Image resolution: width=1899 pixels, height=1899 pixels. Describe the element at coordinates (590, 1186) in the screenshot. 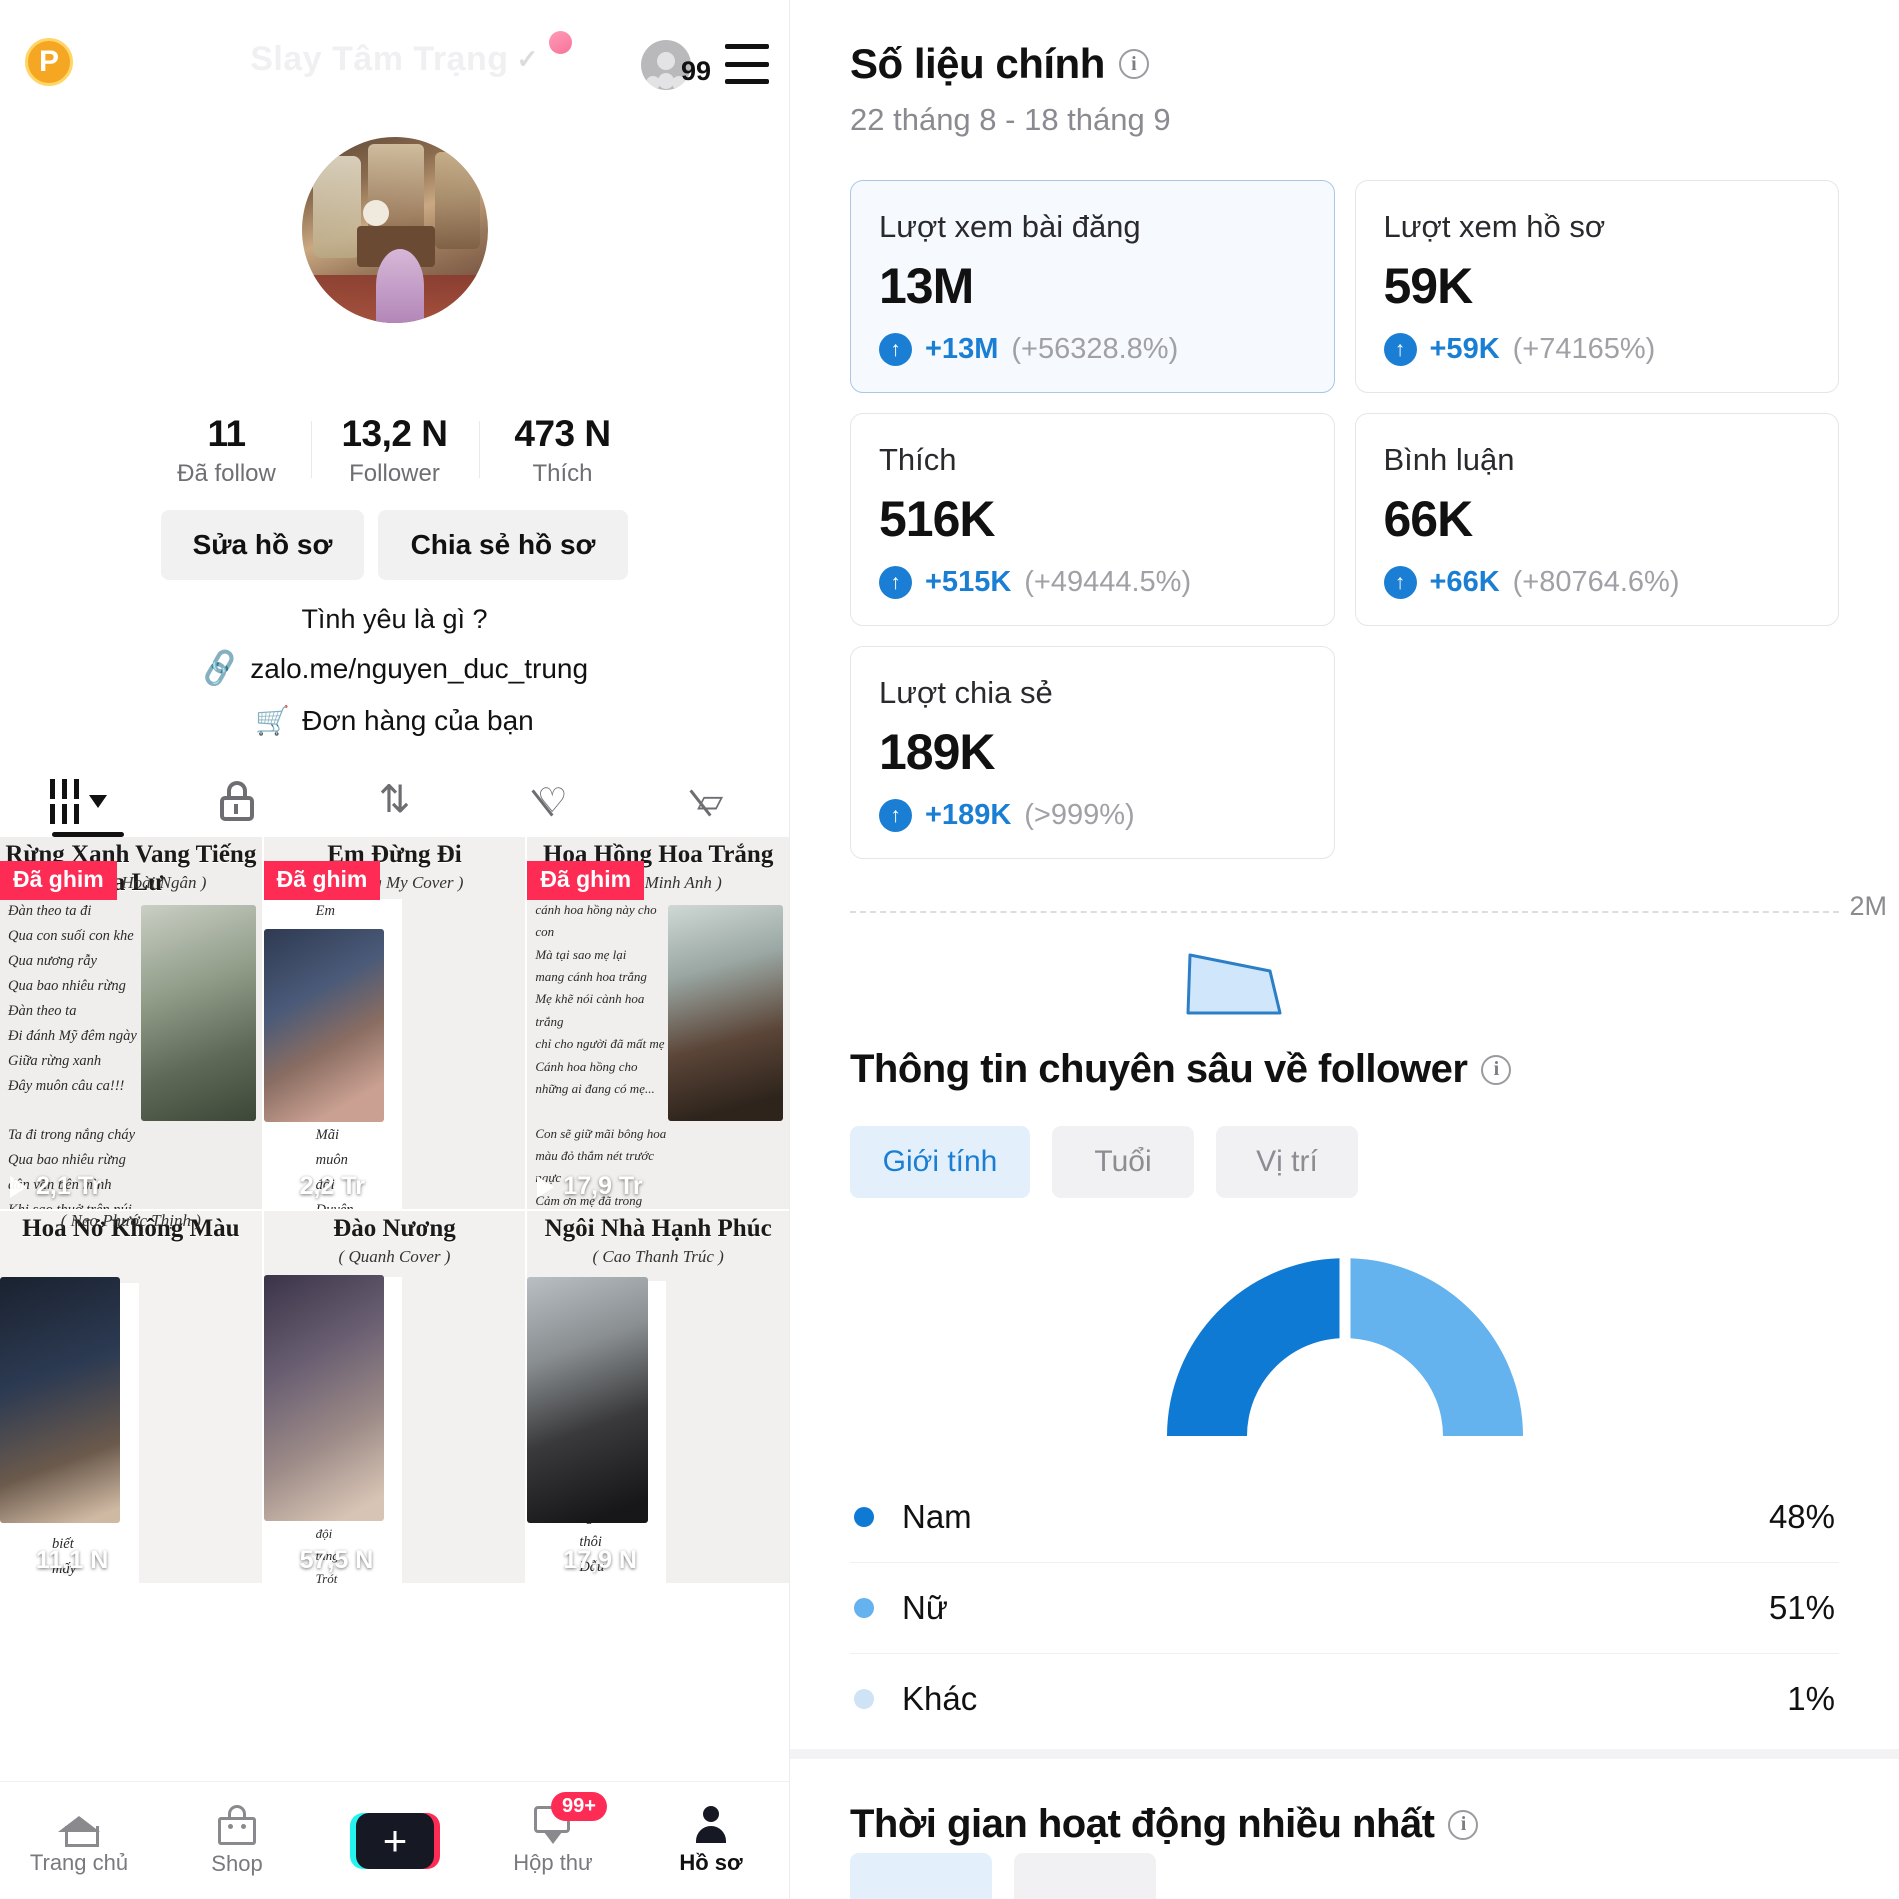

I see `video-view-count: 17,9 Tr` at that location.